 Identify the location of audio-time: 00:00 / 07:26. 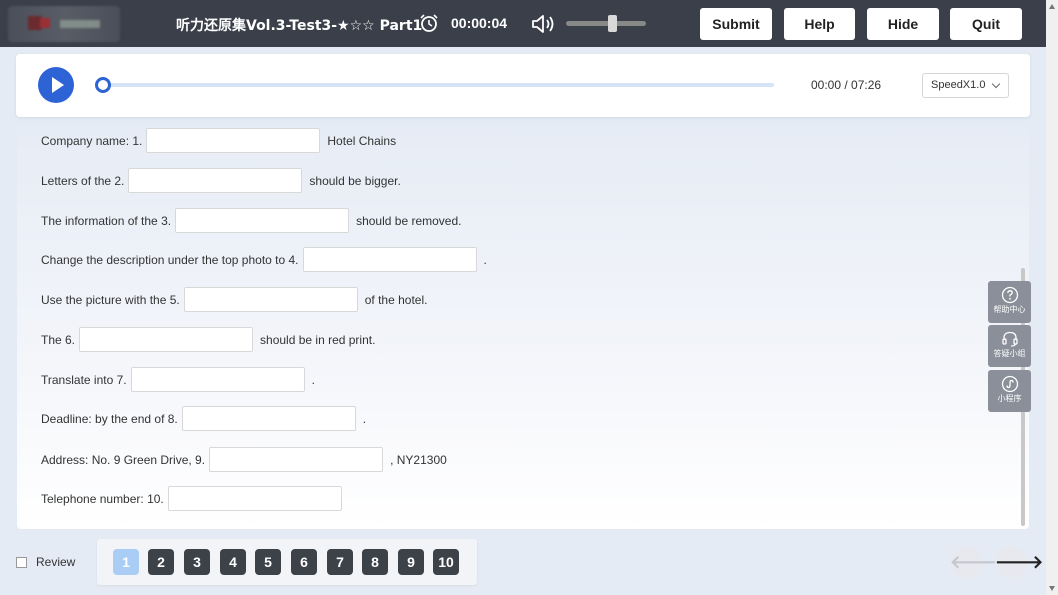
(846, 85).